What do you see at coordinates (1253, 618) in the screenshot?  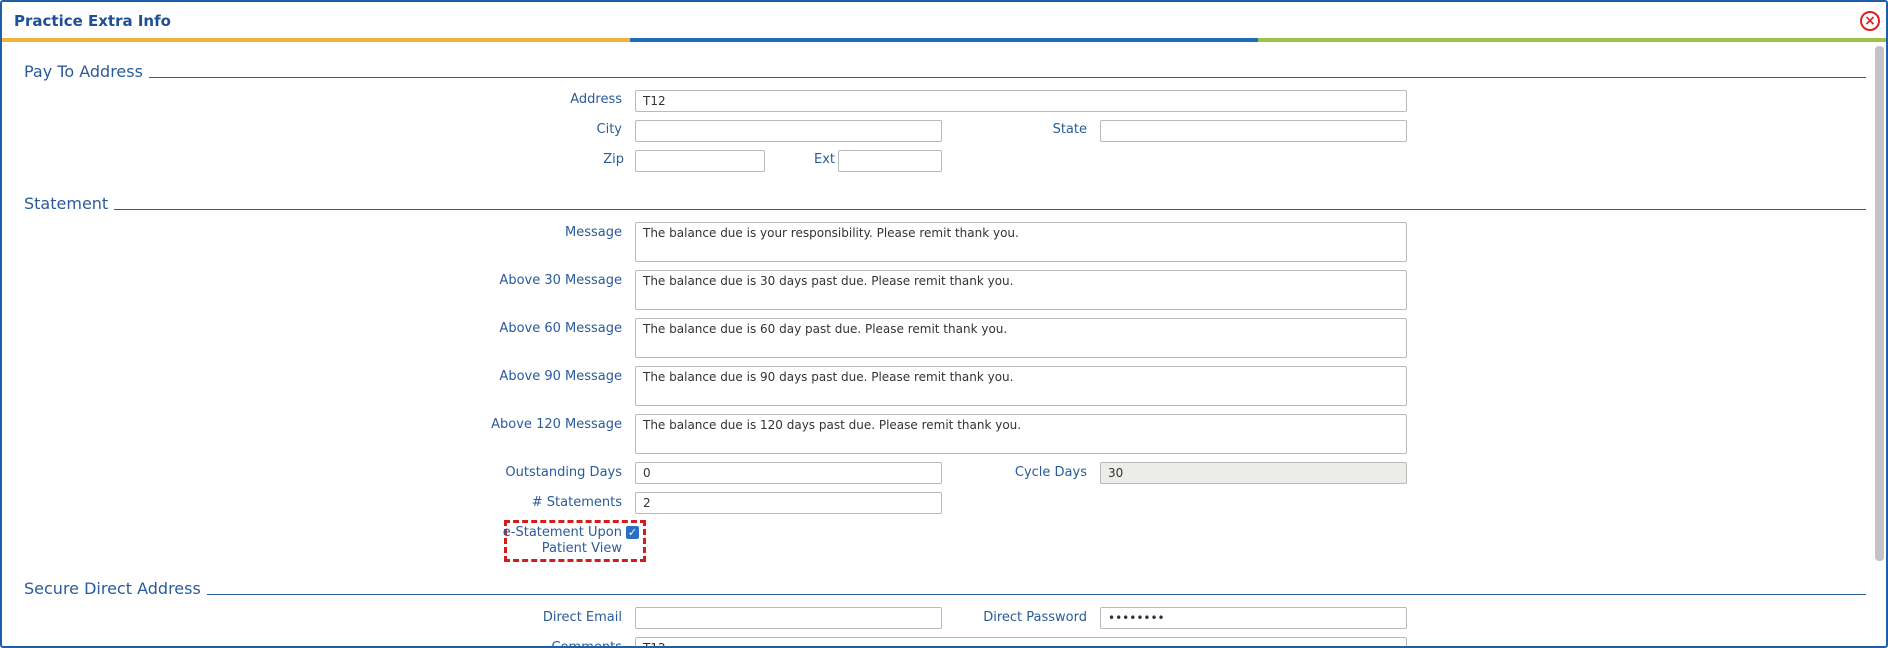 I see `direct-password-input: ••••••••` at bounding box center [1253, 618].